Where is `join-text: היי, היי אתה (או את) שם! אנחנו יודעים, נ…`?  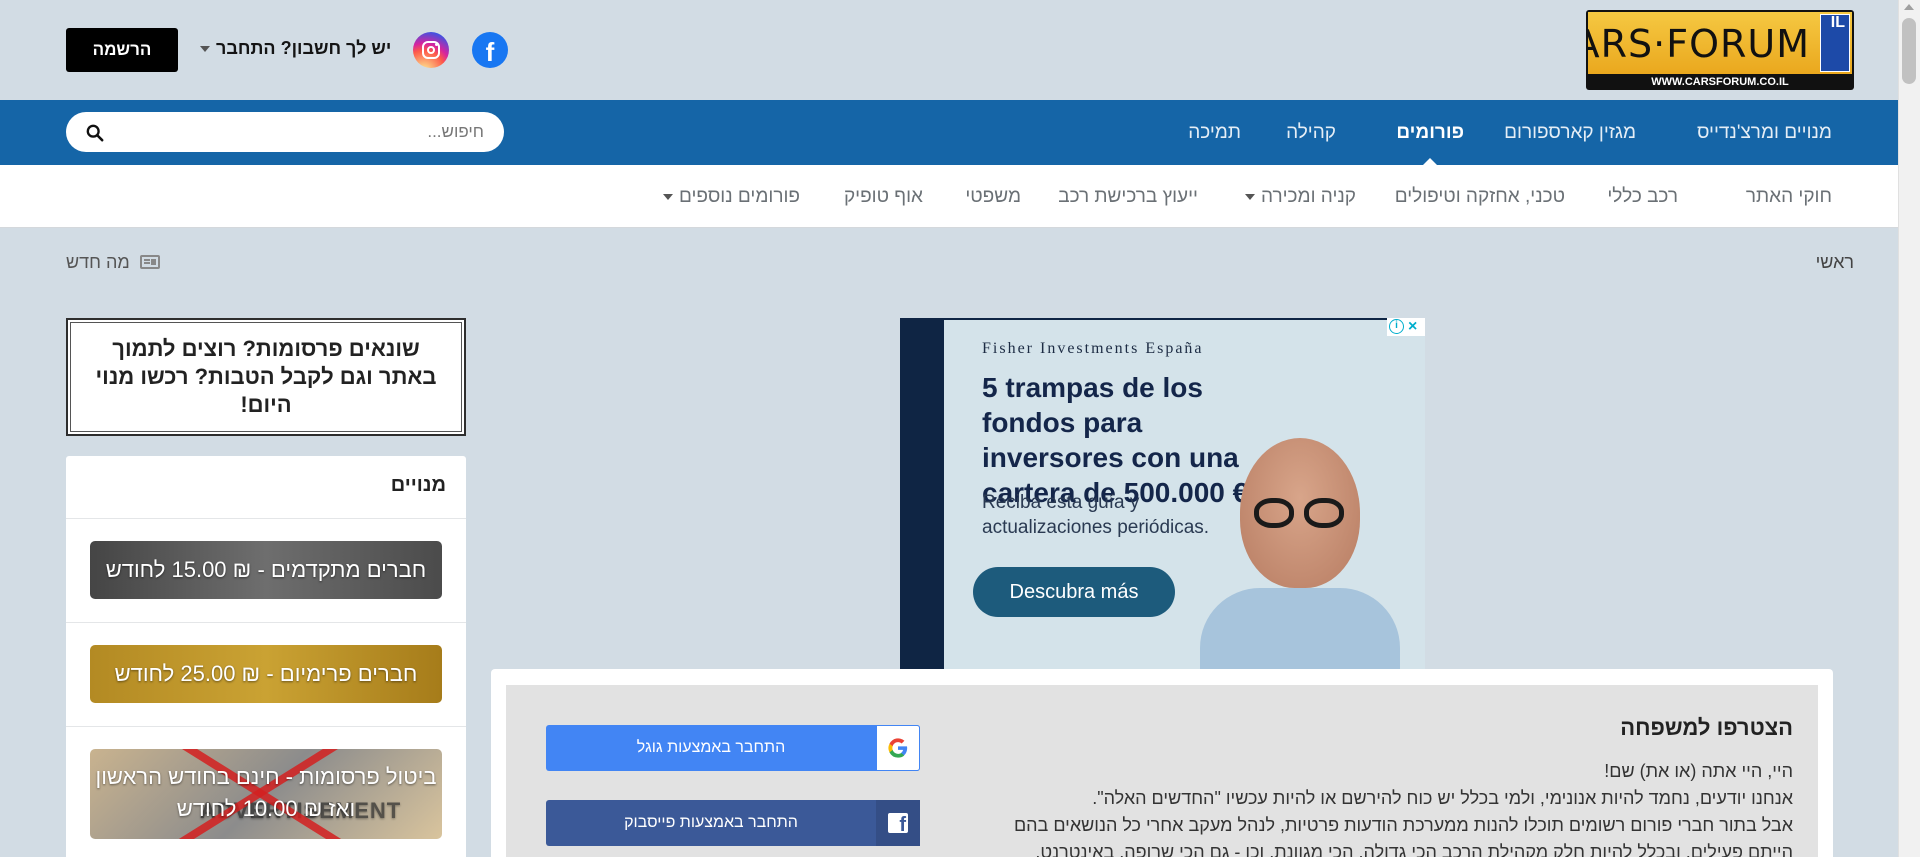 join-text: היי, היי אתה (או את) שם! אנחנו יודעים, נ… is located at coordinates (1383, 807).